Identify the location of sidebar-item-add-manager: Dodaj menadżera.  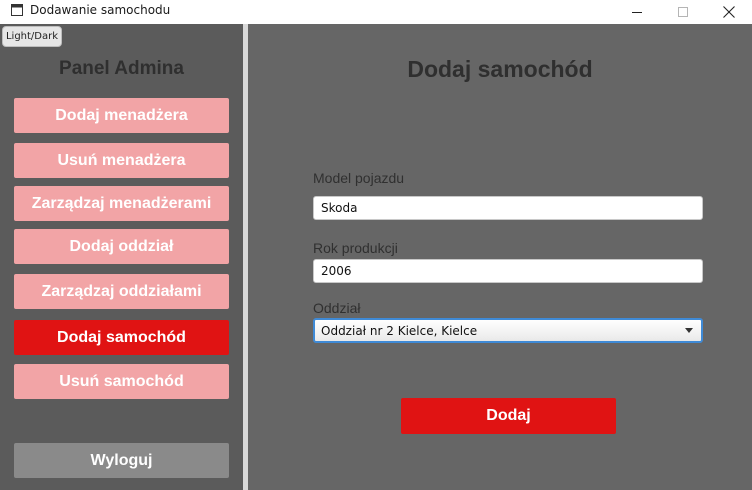
(121, 115).